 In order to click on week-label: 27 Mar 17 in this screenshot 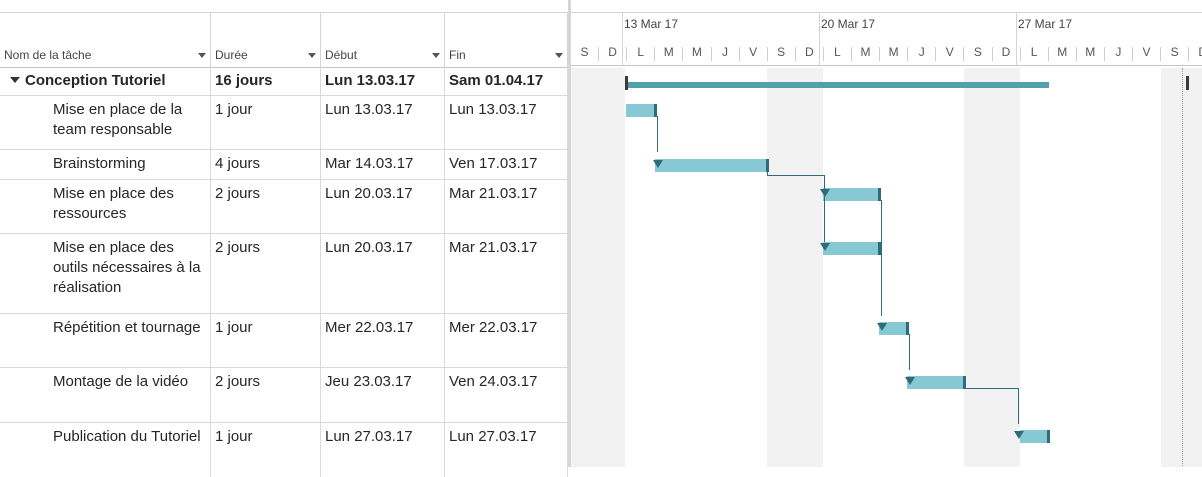, I will do `click(1045, 24)`.